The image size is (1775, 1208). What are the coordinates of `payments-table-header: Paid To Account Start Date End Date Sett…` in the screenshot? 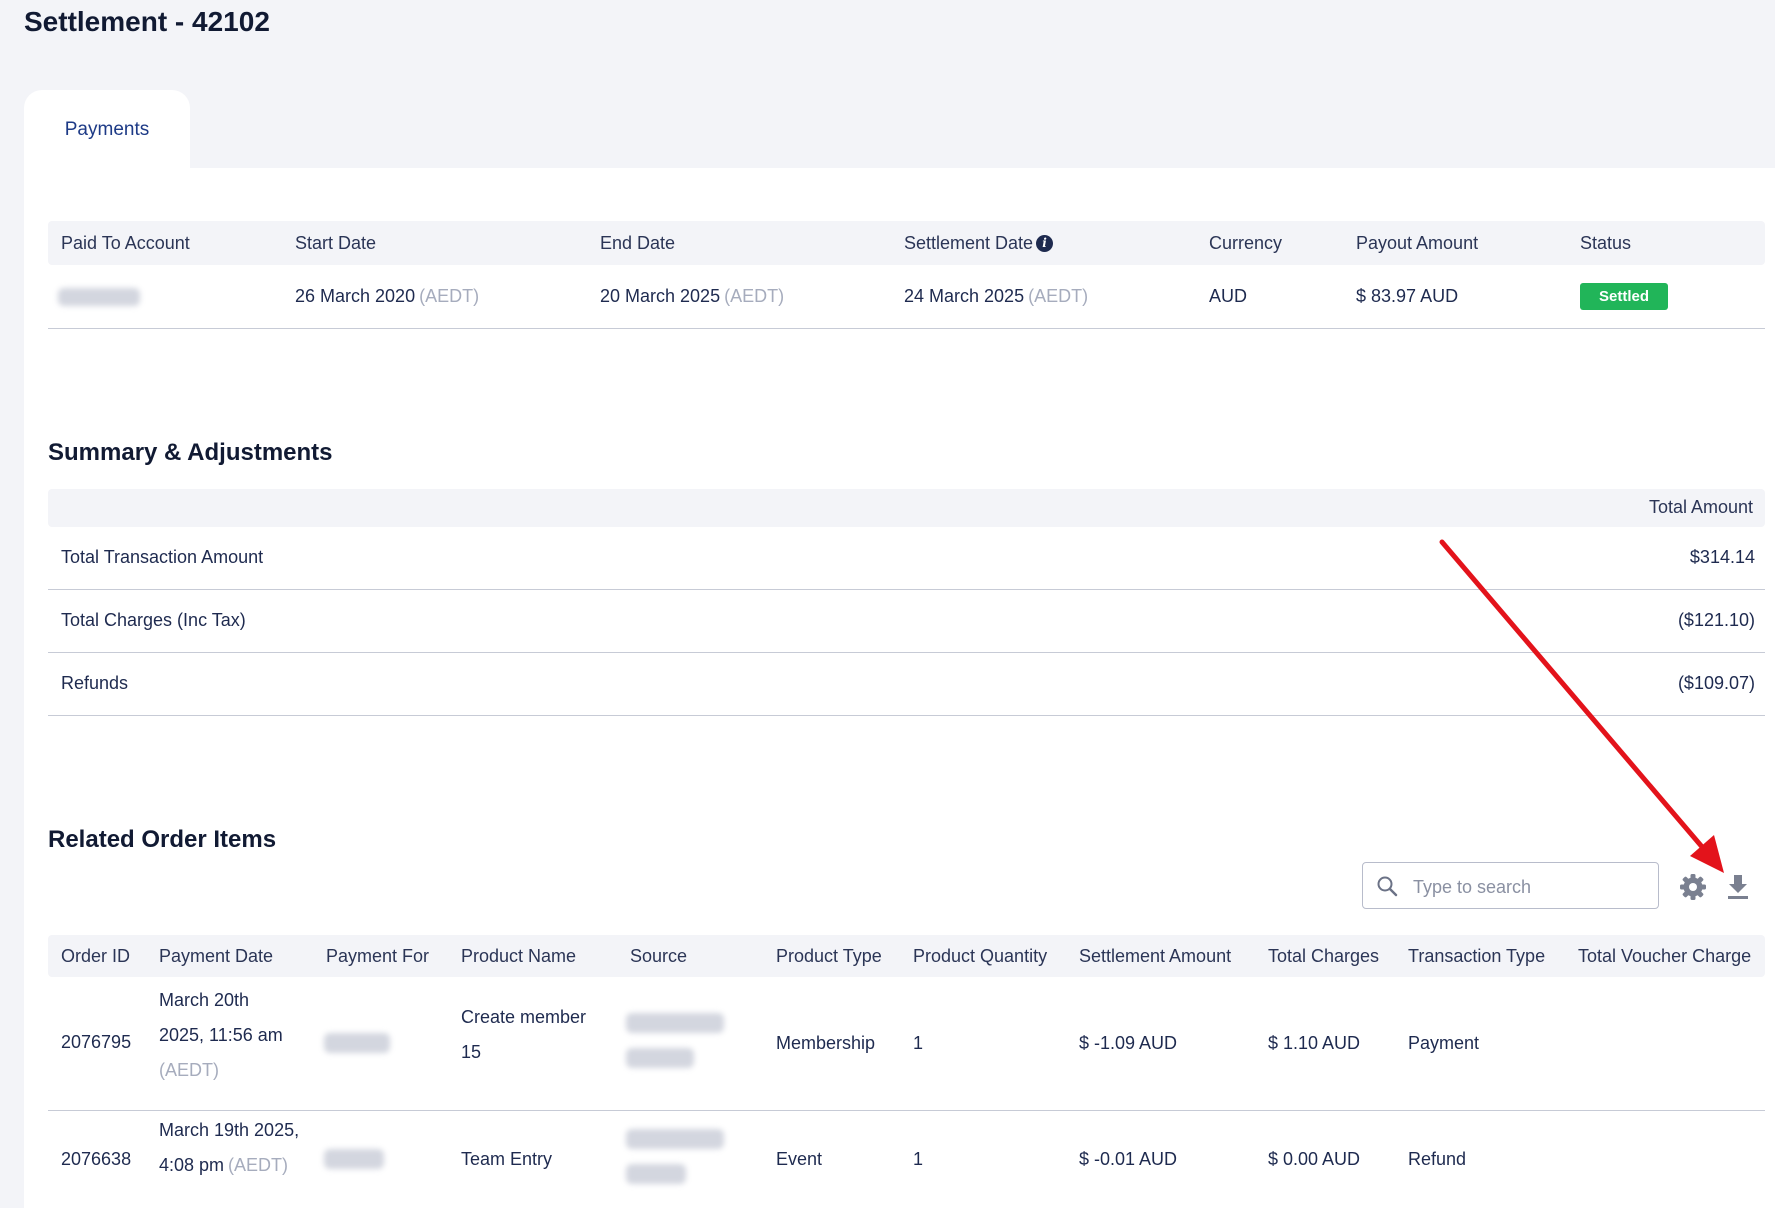 It's located at (906, 243).